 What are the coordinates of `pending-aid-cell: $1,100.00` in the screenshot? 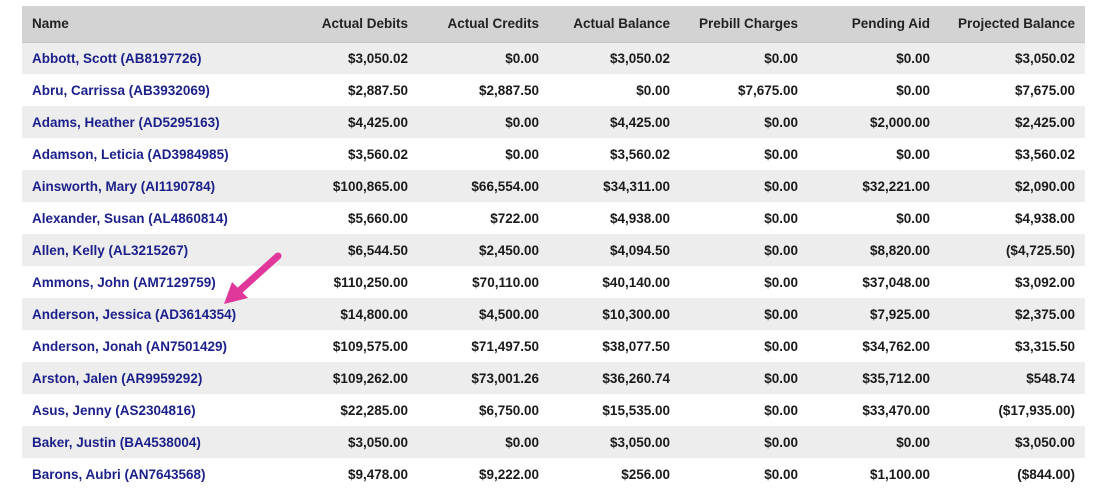 It's located at (899, 474).